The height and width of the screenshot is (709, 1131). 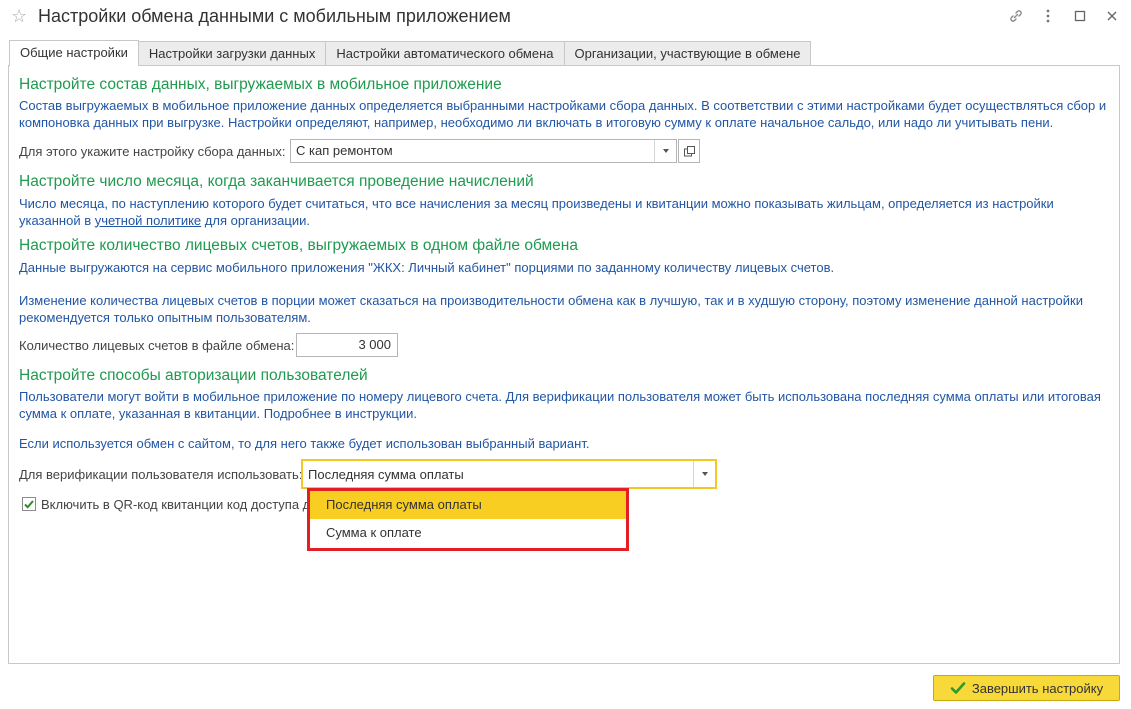 What do you see at coordinates (19, 16) in the screenshot?
I see `favorite-star-icon: ☆` at bounding box center [19, 16].